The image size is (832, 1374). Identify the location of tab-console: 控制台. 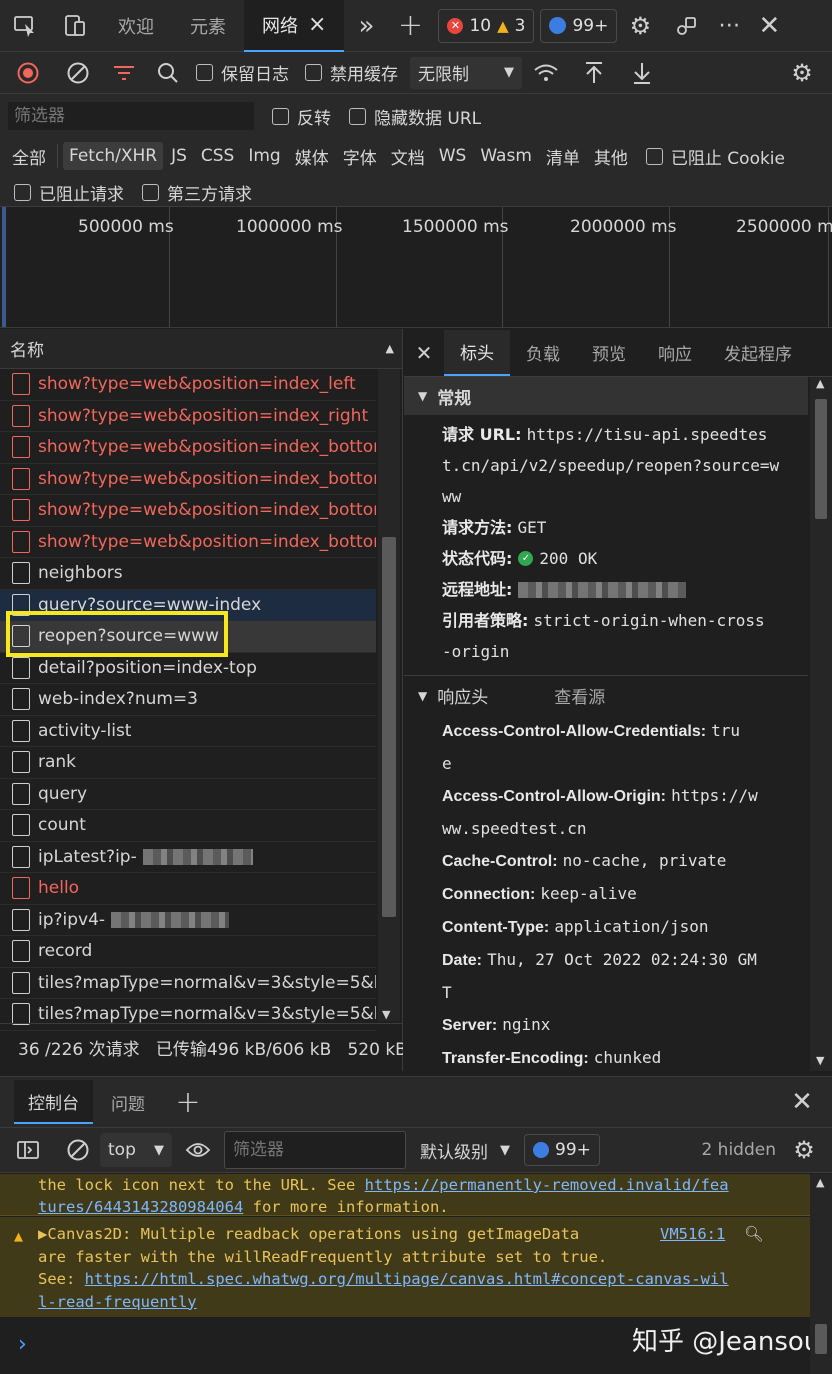
(53, 1102).